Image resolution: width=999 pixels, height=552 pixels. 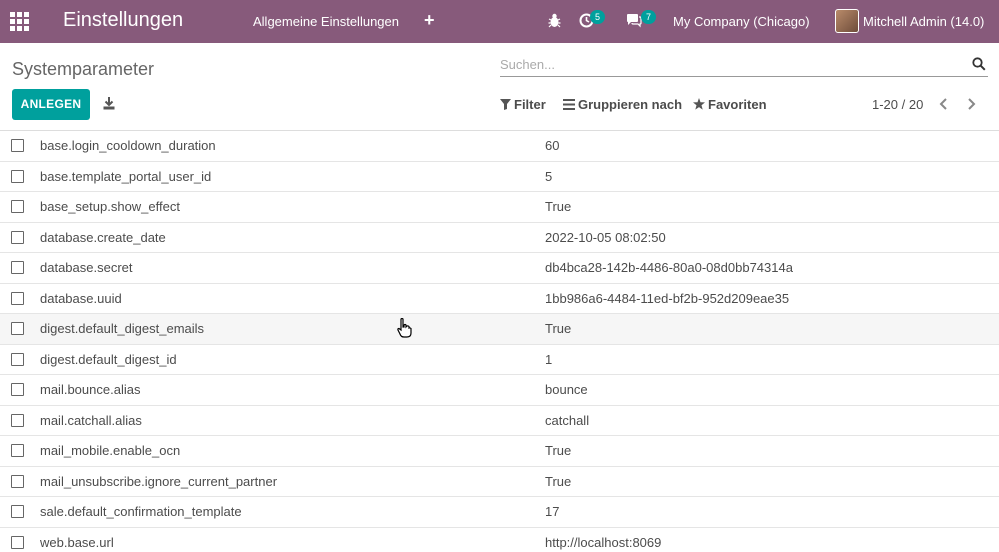 What do you see at coordinates (404, 328) in the screenshot?
I see `mouse-pointer-hand-icon` at bounding box center [404, 328].